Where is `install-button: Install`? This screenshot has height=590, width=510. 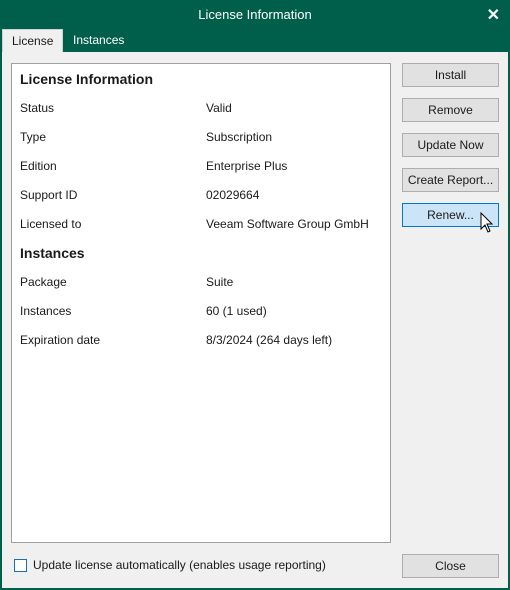
install-button: Install is located at coordinates (450, 75).